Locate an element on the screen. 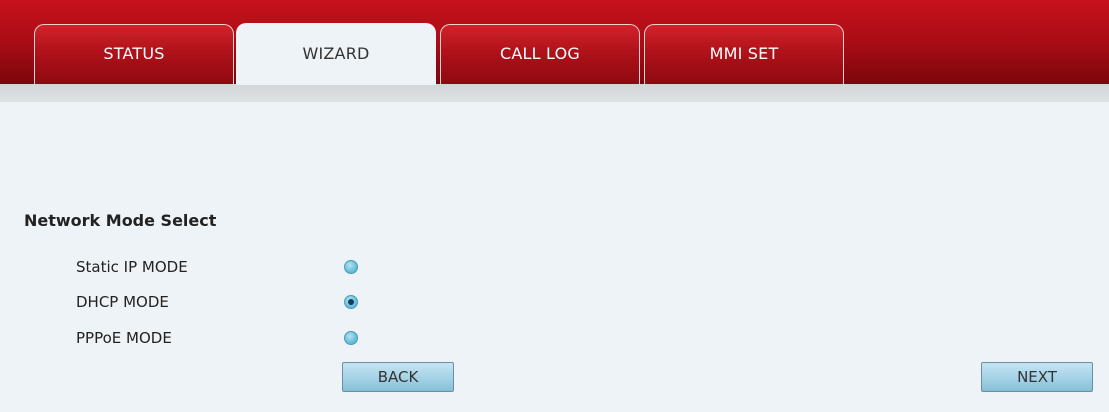 The height and width of the screenshot is (412, 1109). header-divider is located at coordinates (554, 93).